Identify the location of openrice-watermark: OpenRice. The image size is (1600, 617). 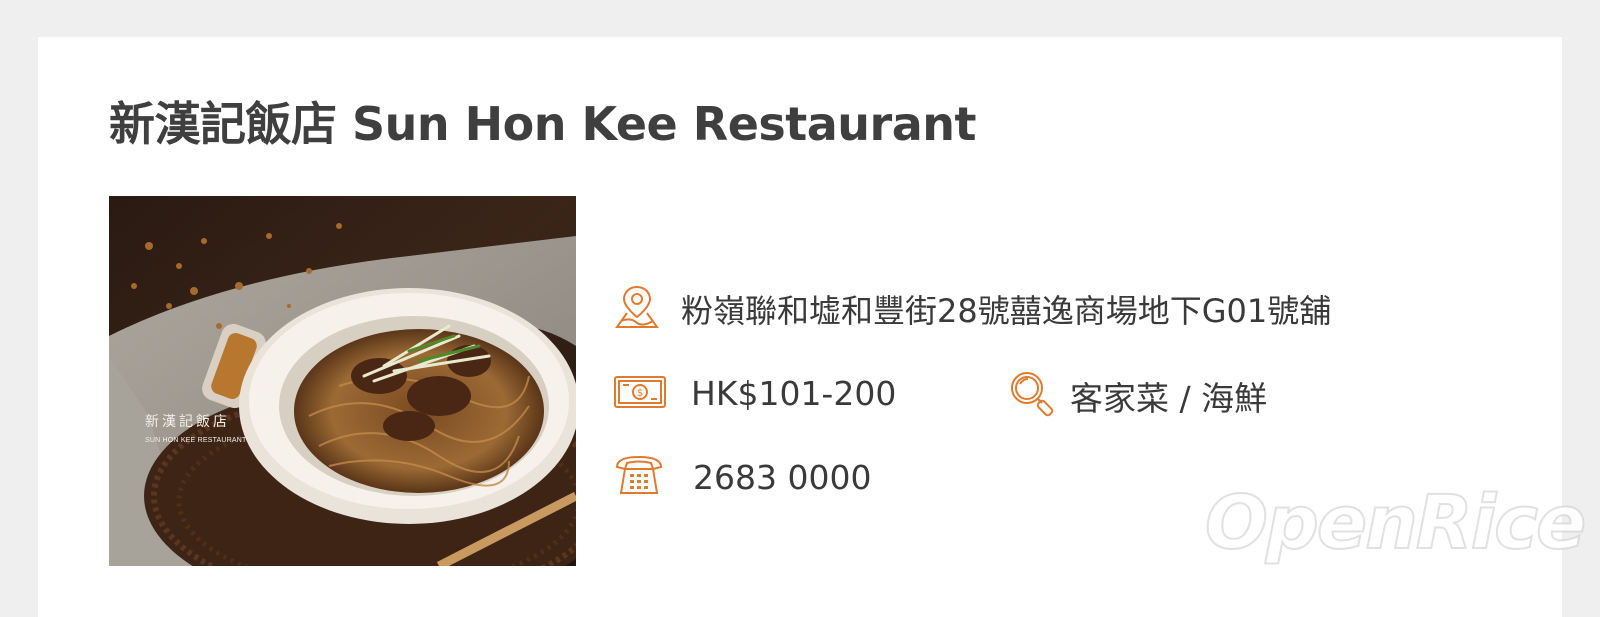
(1395, 523).